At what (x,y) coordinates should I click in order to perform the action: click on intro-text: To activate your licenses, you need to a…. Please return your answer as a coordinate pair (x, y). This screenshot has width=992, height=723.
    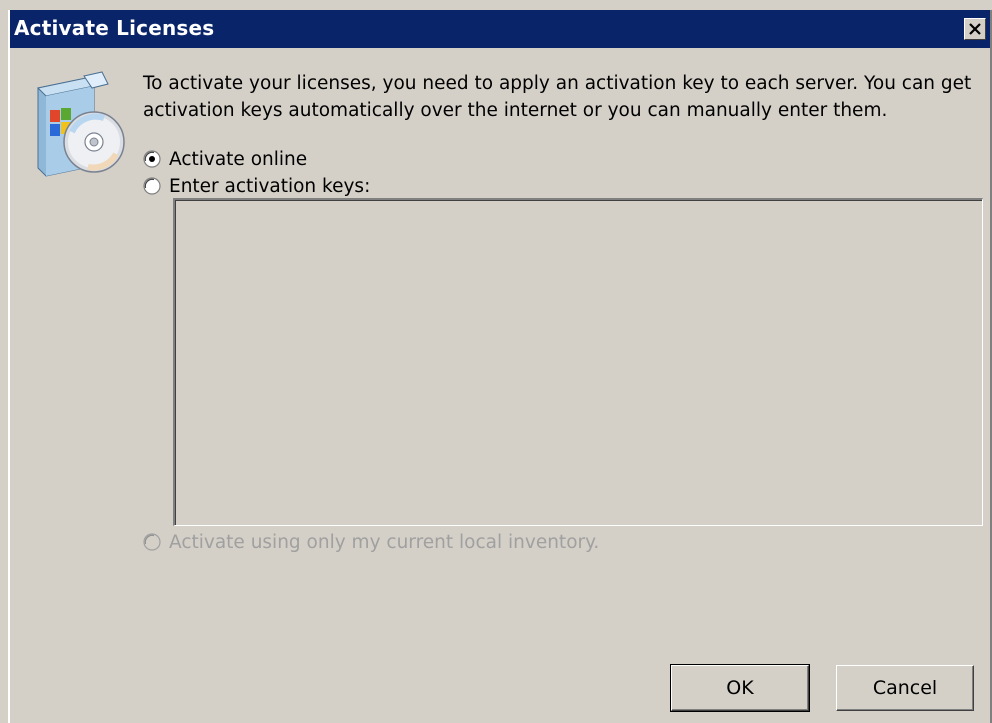
    Looking at the image, I should click on (557, 97).